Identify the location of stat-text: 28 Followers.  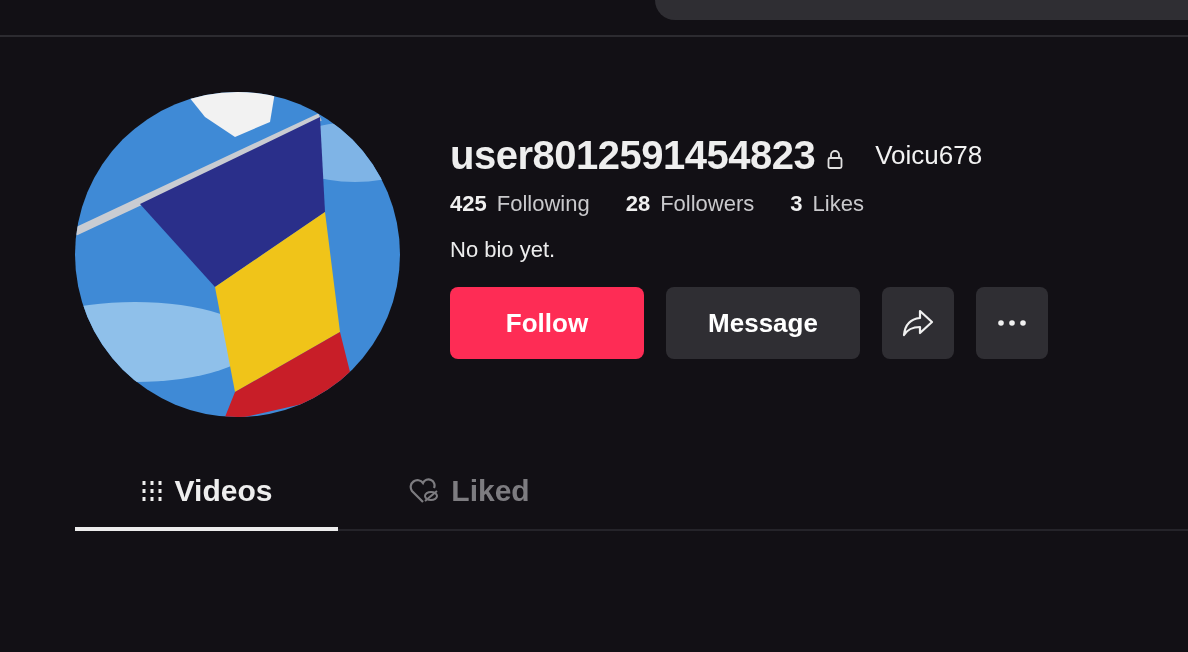
(690, 204).